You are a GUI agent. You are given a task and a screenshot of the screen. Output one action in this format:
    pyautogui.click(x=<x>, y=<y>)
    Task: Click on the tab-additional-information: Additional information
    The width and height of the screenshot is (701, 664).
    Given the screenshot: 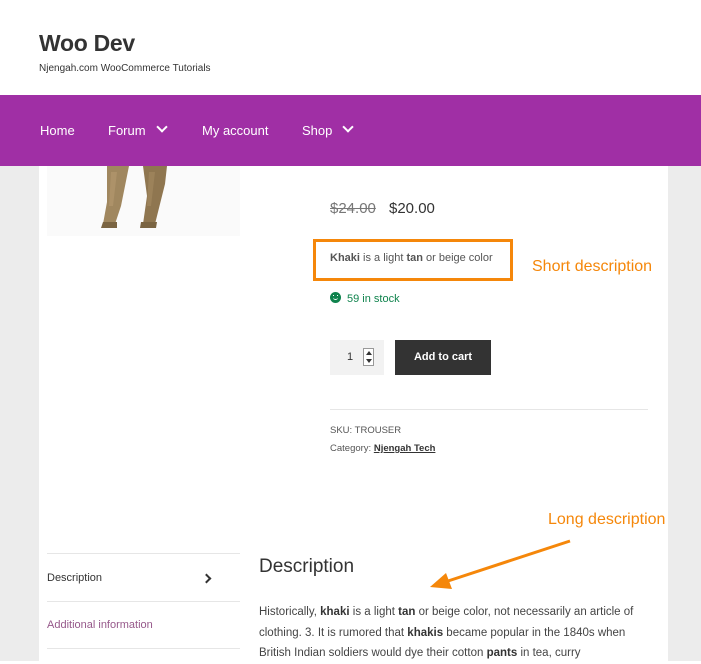 What is the action you would take?
    pyautogui.click(x=100, y=625)
    